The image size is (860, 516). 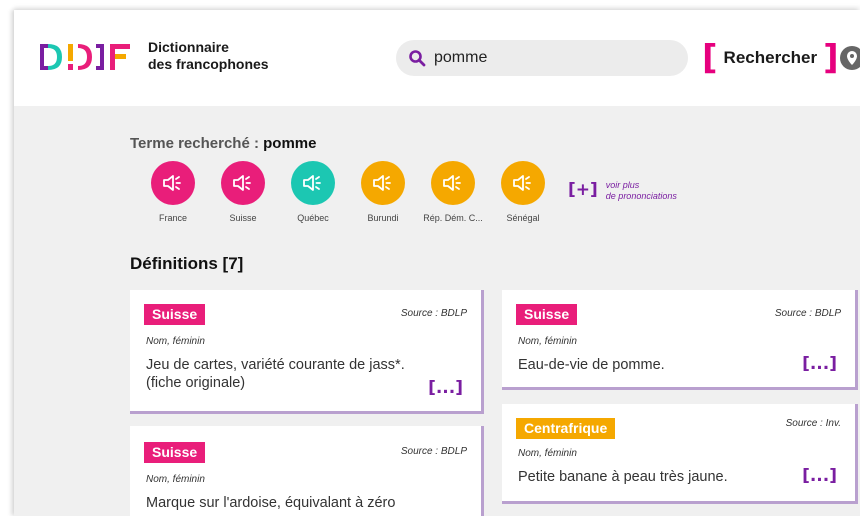 I want to click on more-pronunciations-link: [+] voir plus de prononciations, so click(x=622, y=191).